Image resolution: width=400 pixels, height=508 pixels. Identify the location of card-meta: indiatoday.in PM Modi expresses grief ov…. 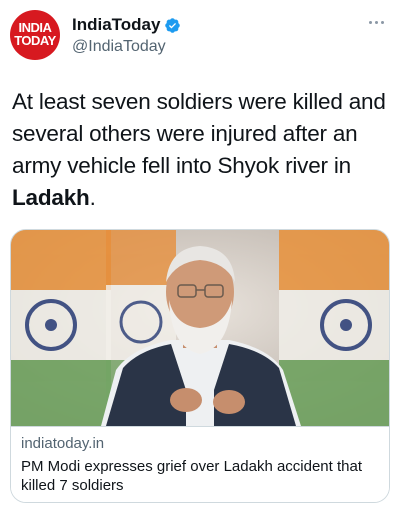
(200, 464).